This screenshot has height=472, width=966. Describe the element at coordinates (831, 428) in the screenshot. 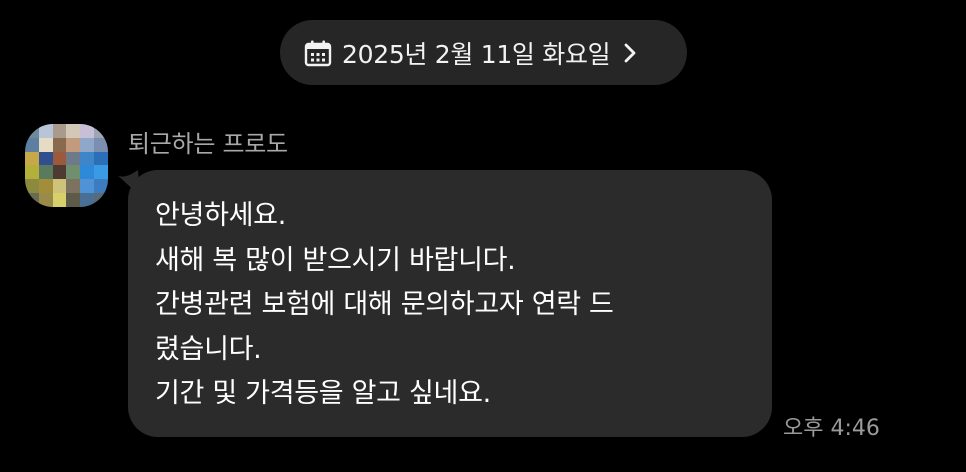

I see `message-timestamp: 오후 4:46` at that location.